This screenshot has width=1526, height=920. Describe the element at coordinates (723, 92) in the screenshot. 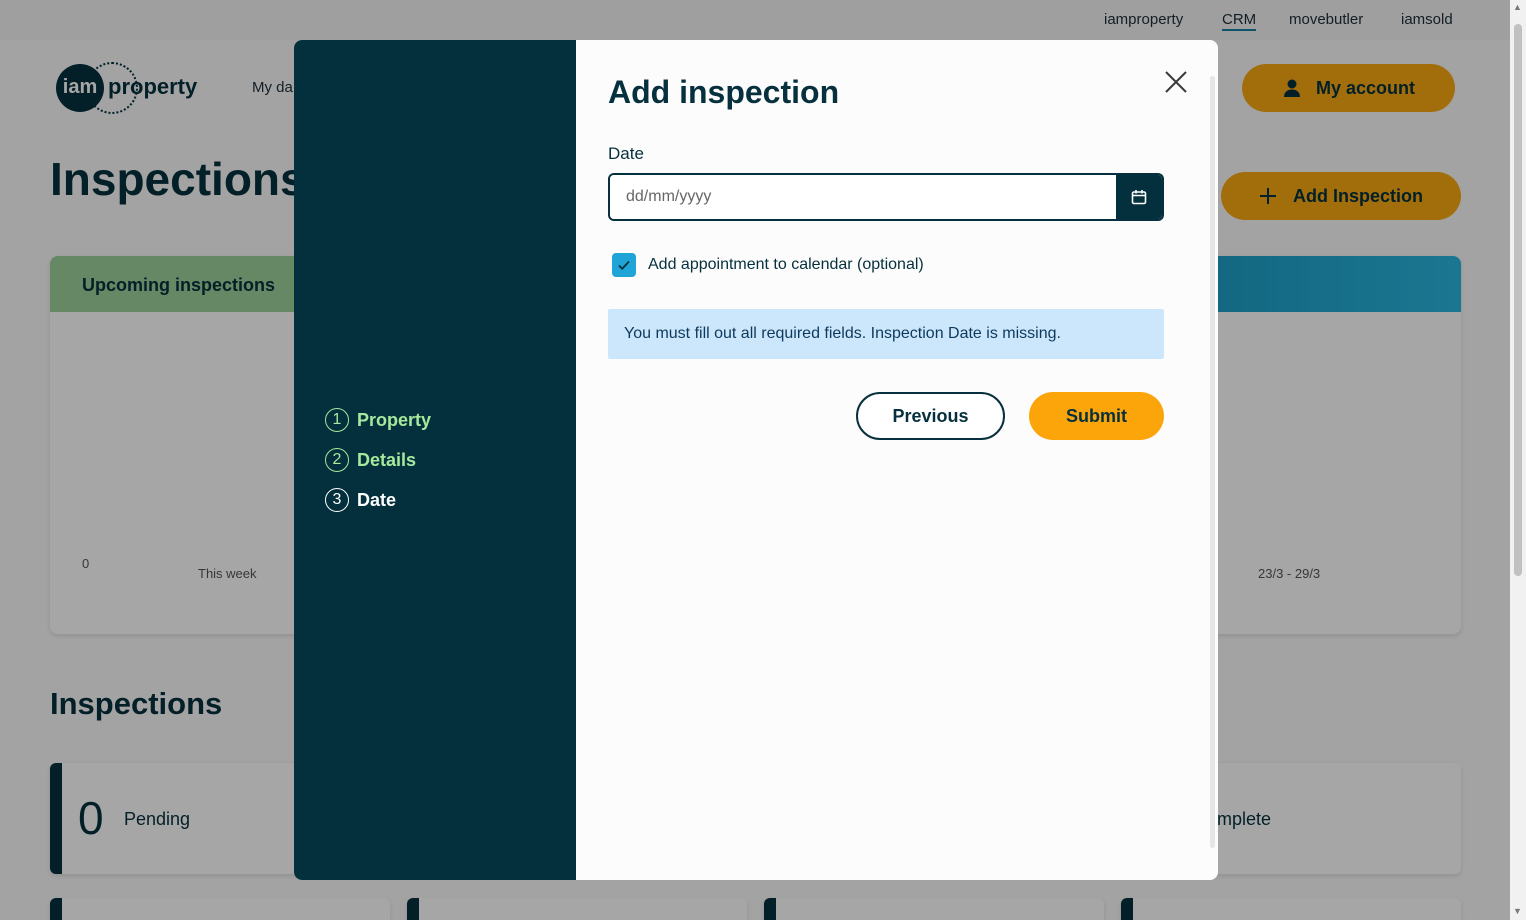

I see `modal-title: Add inspection` at that location.